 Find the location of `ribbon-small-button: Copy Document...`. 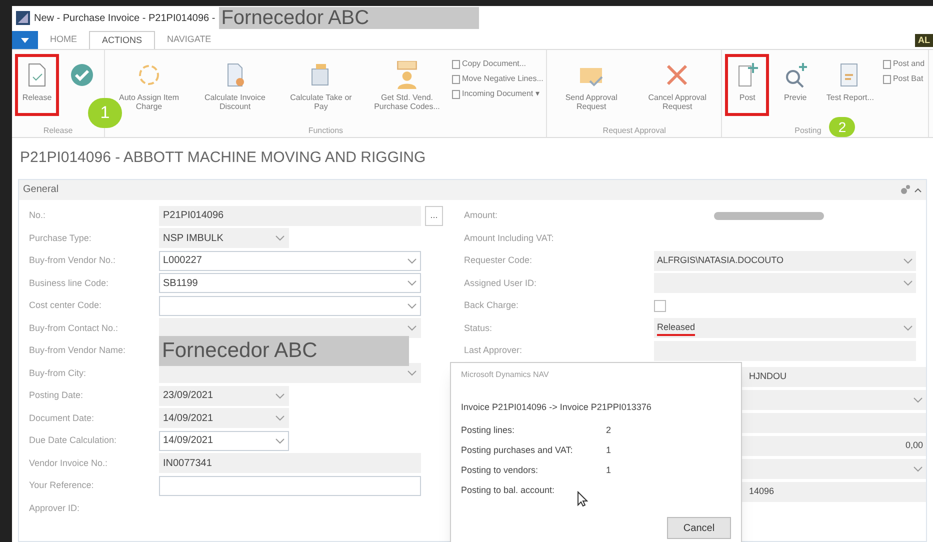

ribbon-small-button: Copy Document... is located at coordinates (498, 64).